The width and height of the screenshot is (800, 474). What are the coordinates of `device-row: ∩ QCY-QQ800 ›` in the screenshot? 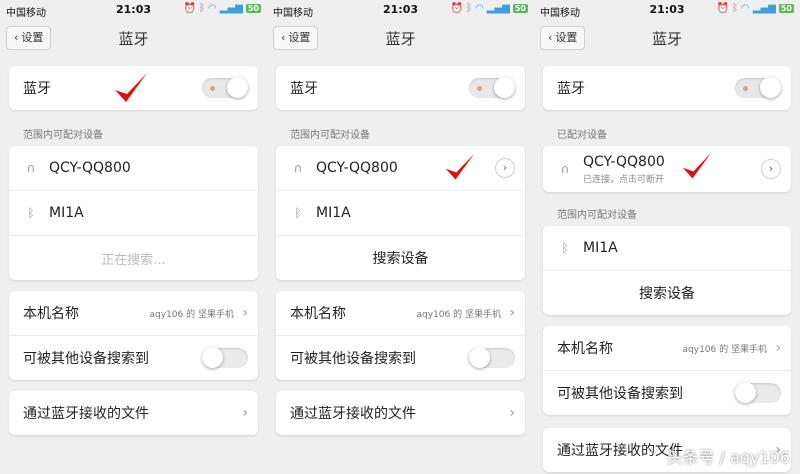 It's located at (400, 168).